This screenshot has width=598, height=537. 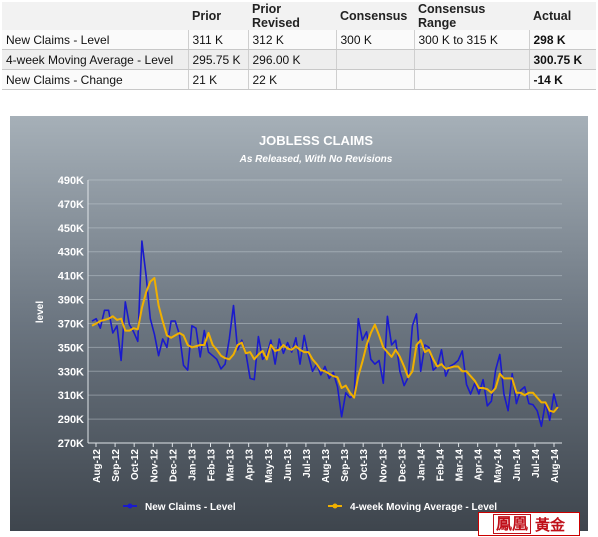 What do you see at coordinates (71, 181) in the screenshot?
I see `y-tick-label: 490K` at bounding box center [71, 181].